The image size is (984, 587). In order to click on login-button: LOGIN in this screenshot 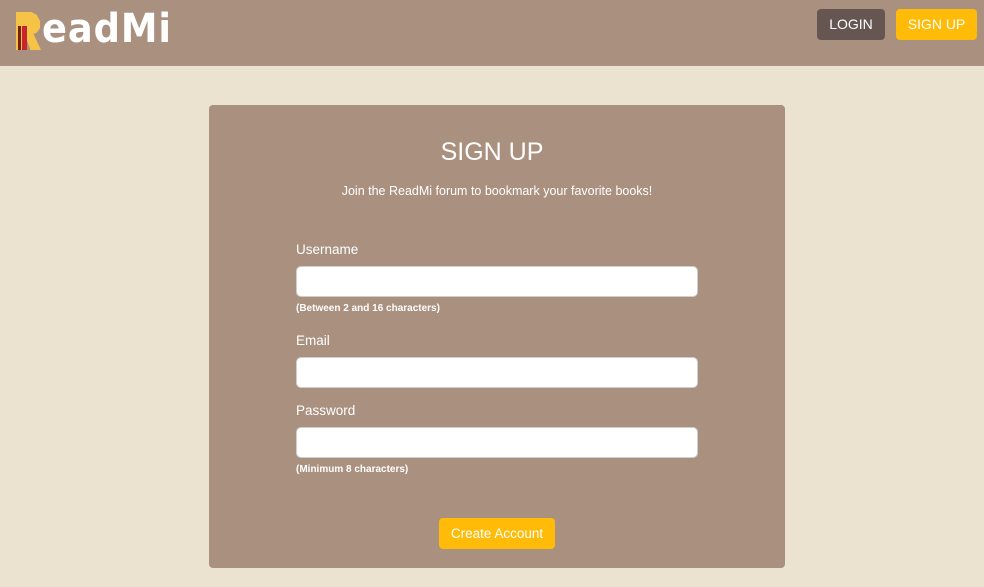, I will do `click(851, 24)`.